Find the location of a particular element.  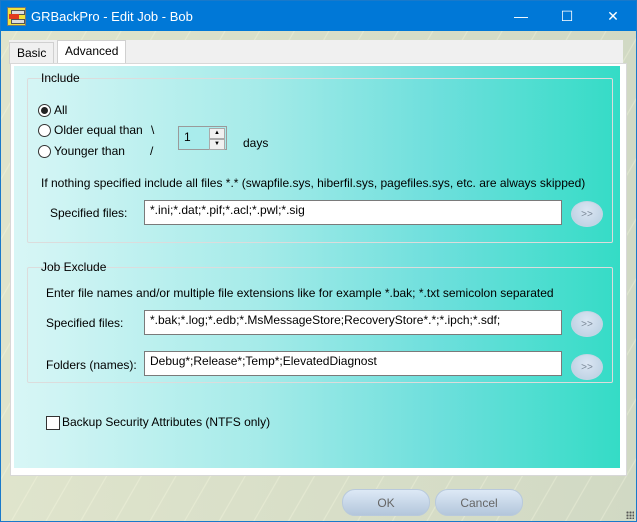

app-icon is located at coordinates (16, 16).